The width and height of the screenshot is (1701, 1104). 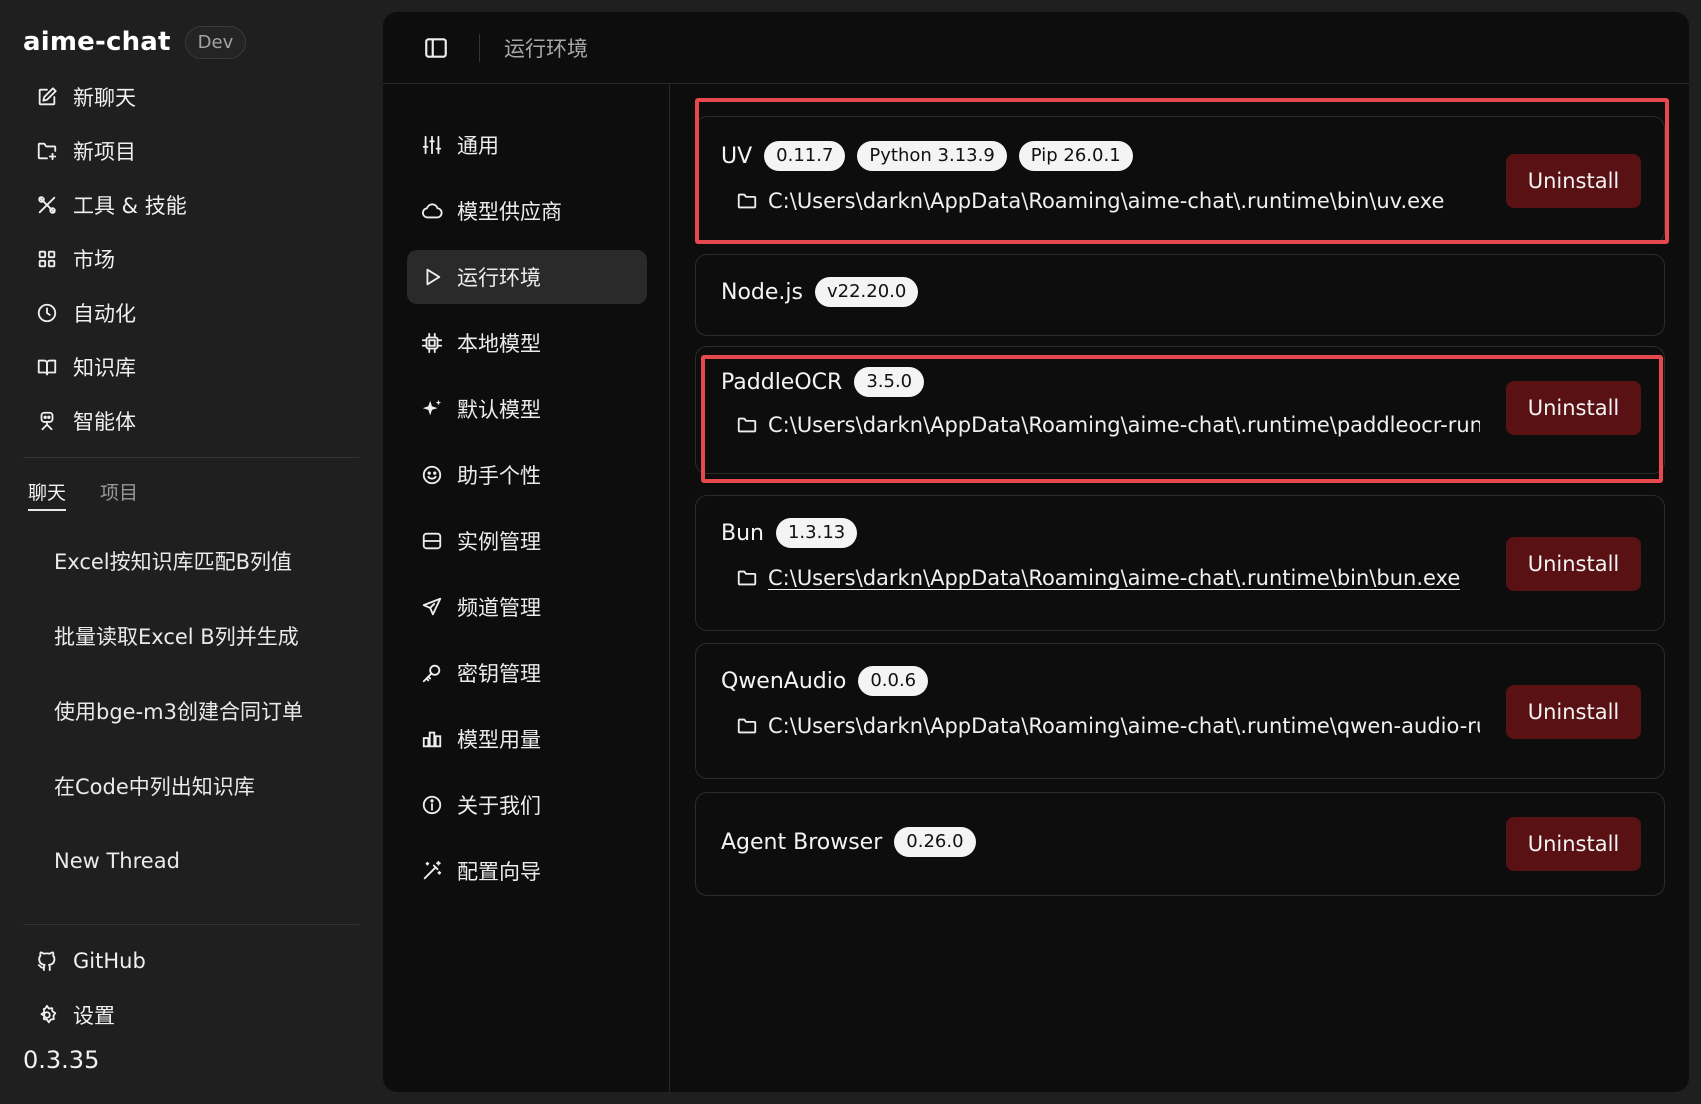 I want to click on settings-nav-instances: 实例管理, so click(x=527, y=541).